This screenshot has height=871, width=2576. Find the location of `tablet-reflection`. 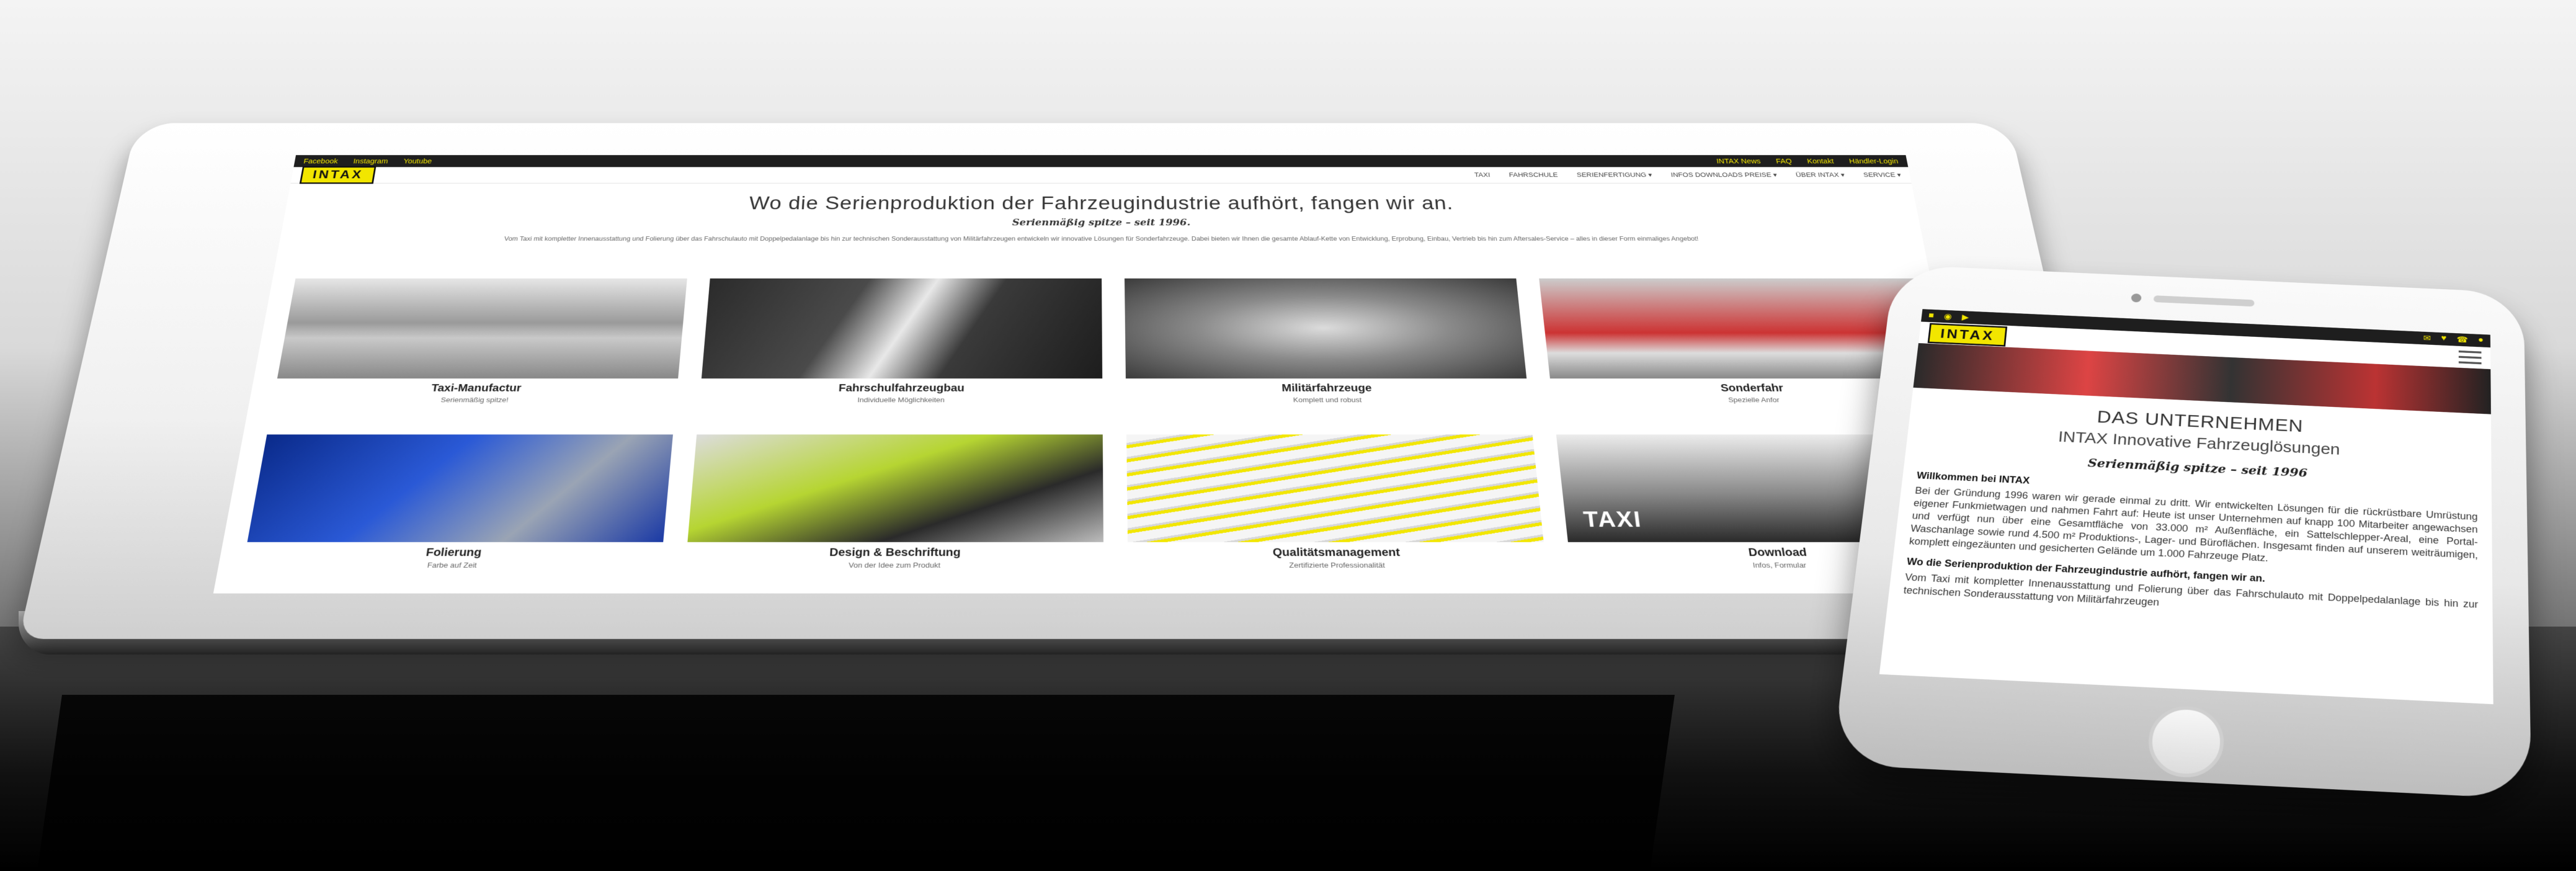

tablet-reflection is located at coordinates (856, 783).